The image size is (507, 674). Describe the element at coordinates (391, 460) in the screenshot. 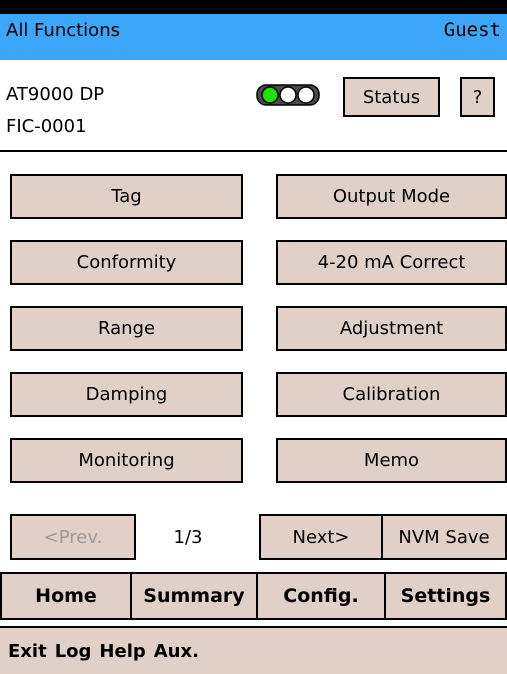

I see `memo-button: Memo` at that location.